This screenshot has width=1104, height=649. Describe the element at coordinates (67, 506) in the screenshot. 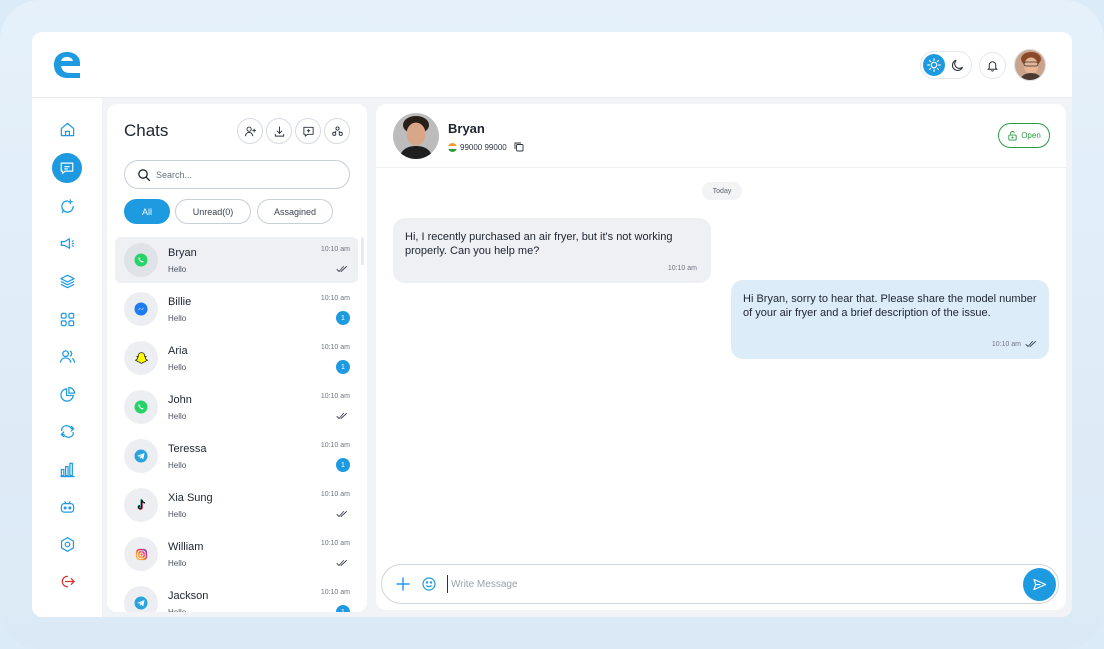

I see `nav-bots` at that location.